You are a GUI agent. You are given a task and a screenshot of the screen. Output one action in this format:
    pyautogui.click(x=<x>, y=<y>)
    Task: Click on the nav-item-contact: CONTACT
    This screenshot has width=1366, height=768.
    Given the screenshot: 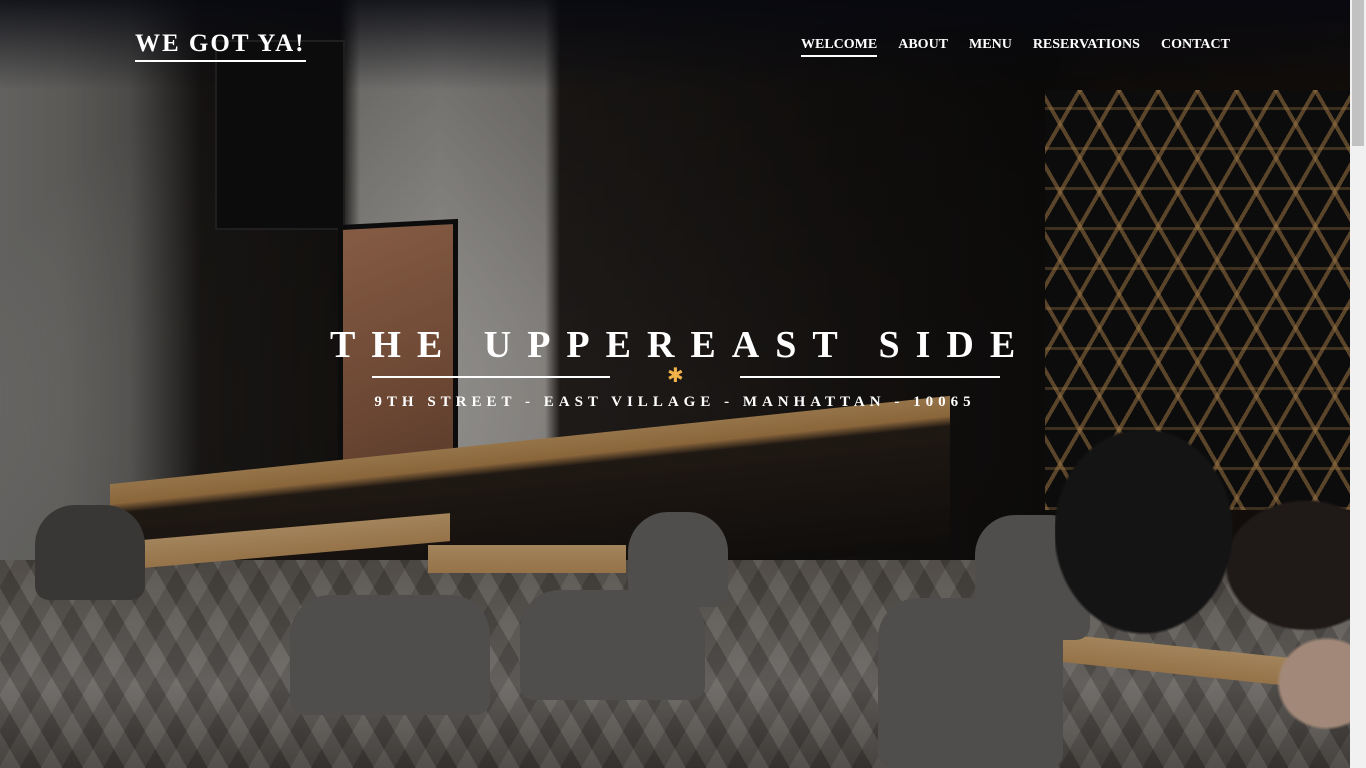 What is the action you would take?
    pyautogui.click(x=1195, y=47)
    